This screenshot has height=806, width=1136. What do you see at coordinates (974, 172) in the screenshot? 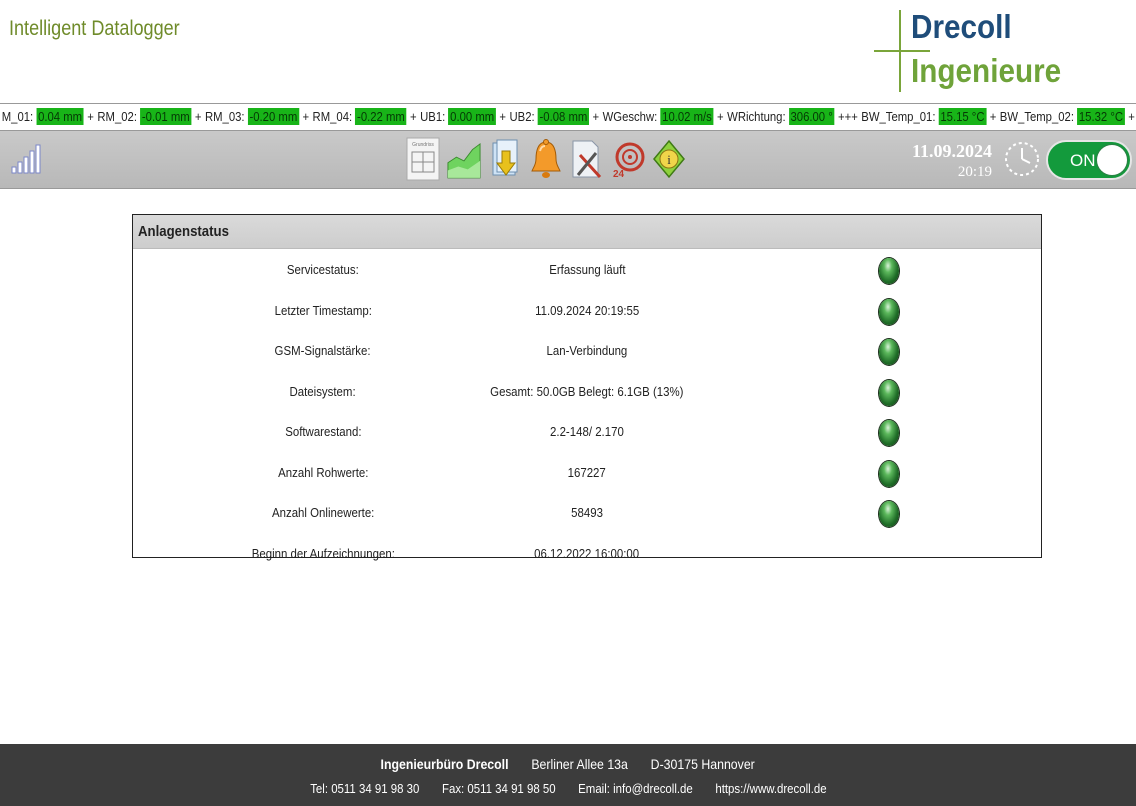
I see `current-time: 20:19` at bounding box center [974, 172].